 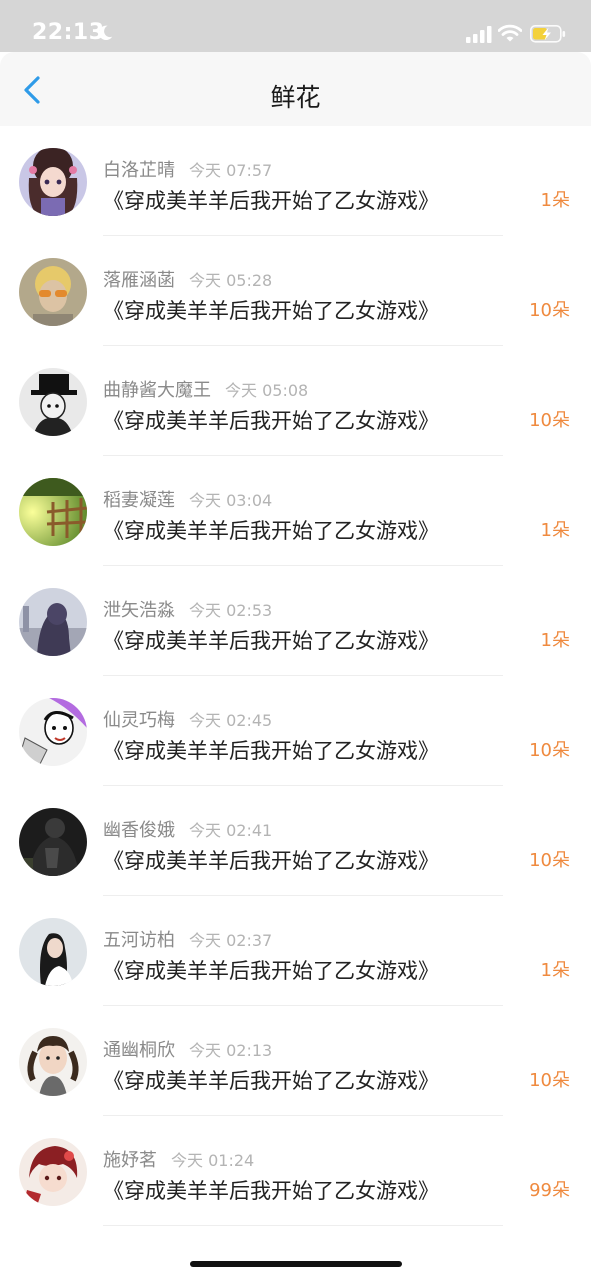 What do you see at coordinates (295, 1171) in the screenshot?
I see `list-item: 施妤茗 今天 01:24 《穿成美羊羊后我开始了乙女游戏》 99朵` at bounding box center [295, 1171].